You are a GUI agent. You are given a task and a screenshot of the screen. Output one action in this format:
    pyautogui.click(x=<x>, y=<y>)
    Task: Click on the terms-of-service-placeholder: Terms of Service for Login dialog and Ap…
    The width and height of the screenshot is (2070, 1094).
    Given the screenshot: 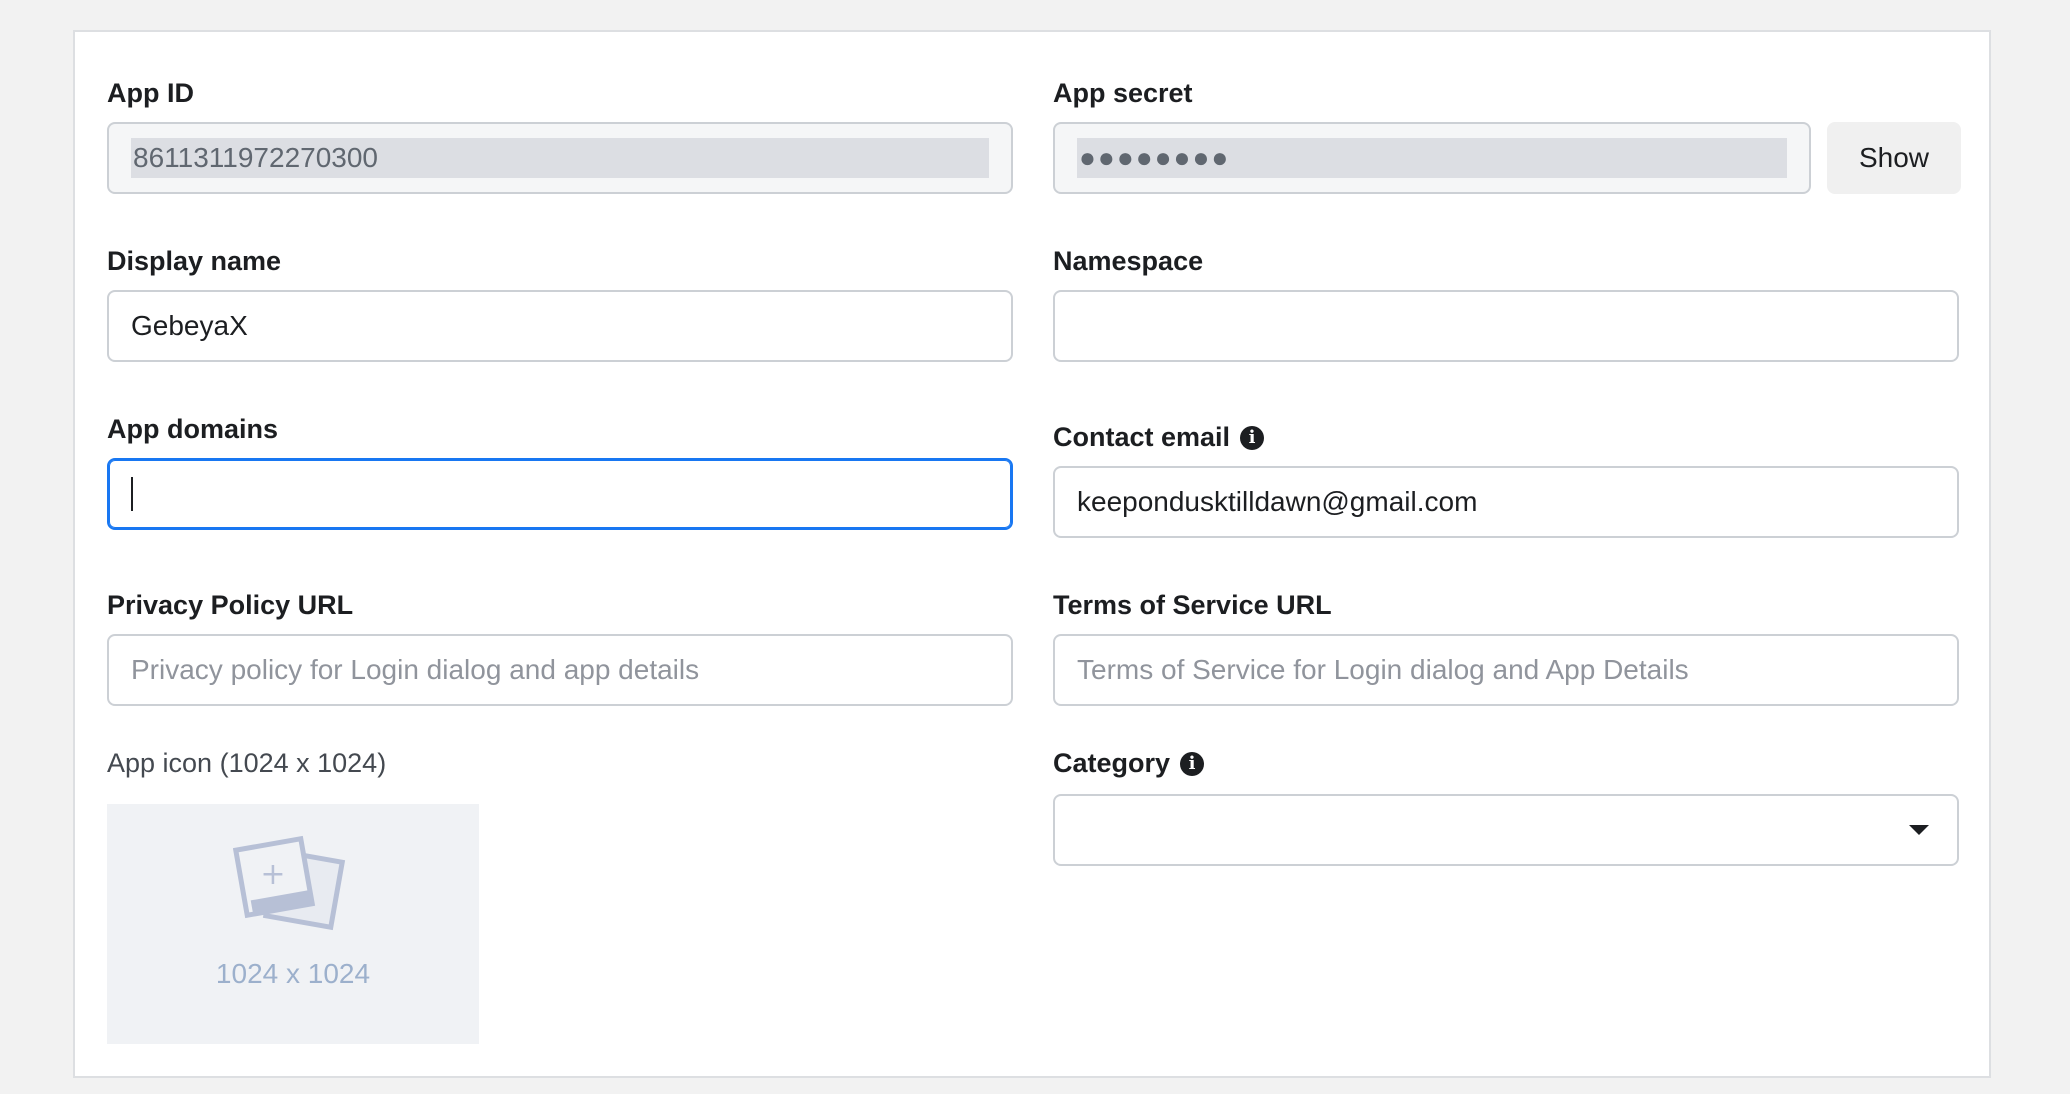 What is the action you would take?
    pyautogui.click(x=1383, y=669)
    